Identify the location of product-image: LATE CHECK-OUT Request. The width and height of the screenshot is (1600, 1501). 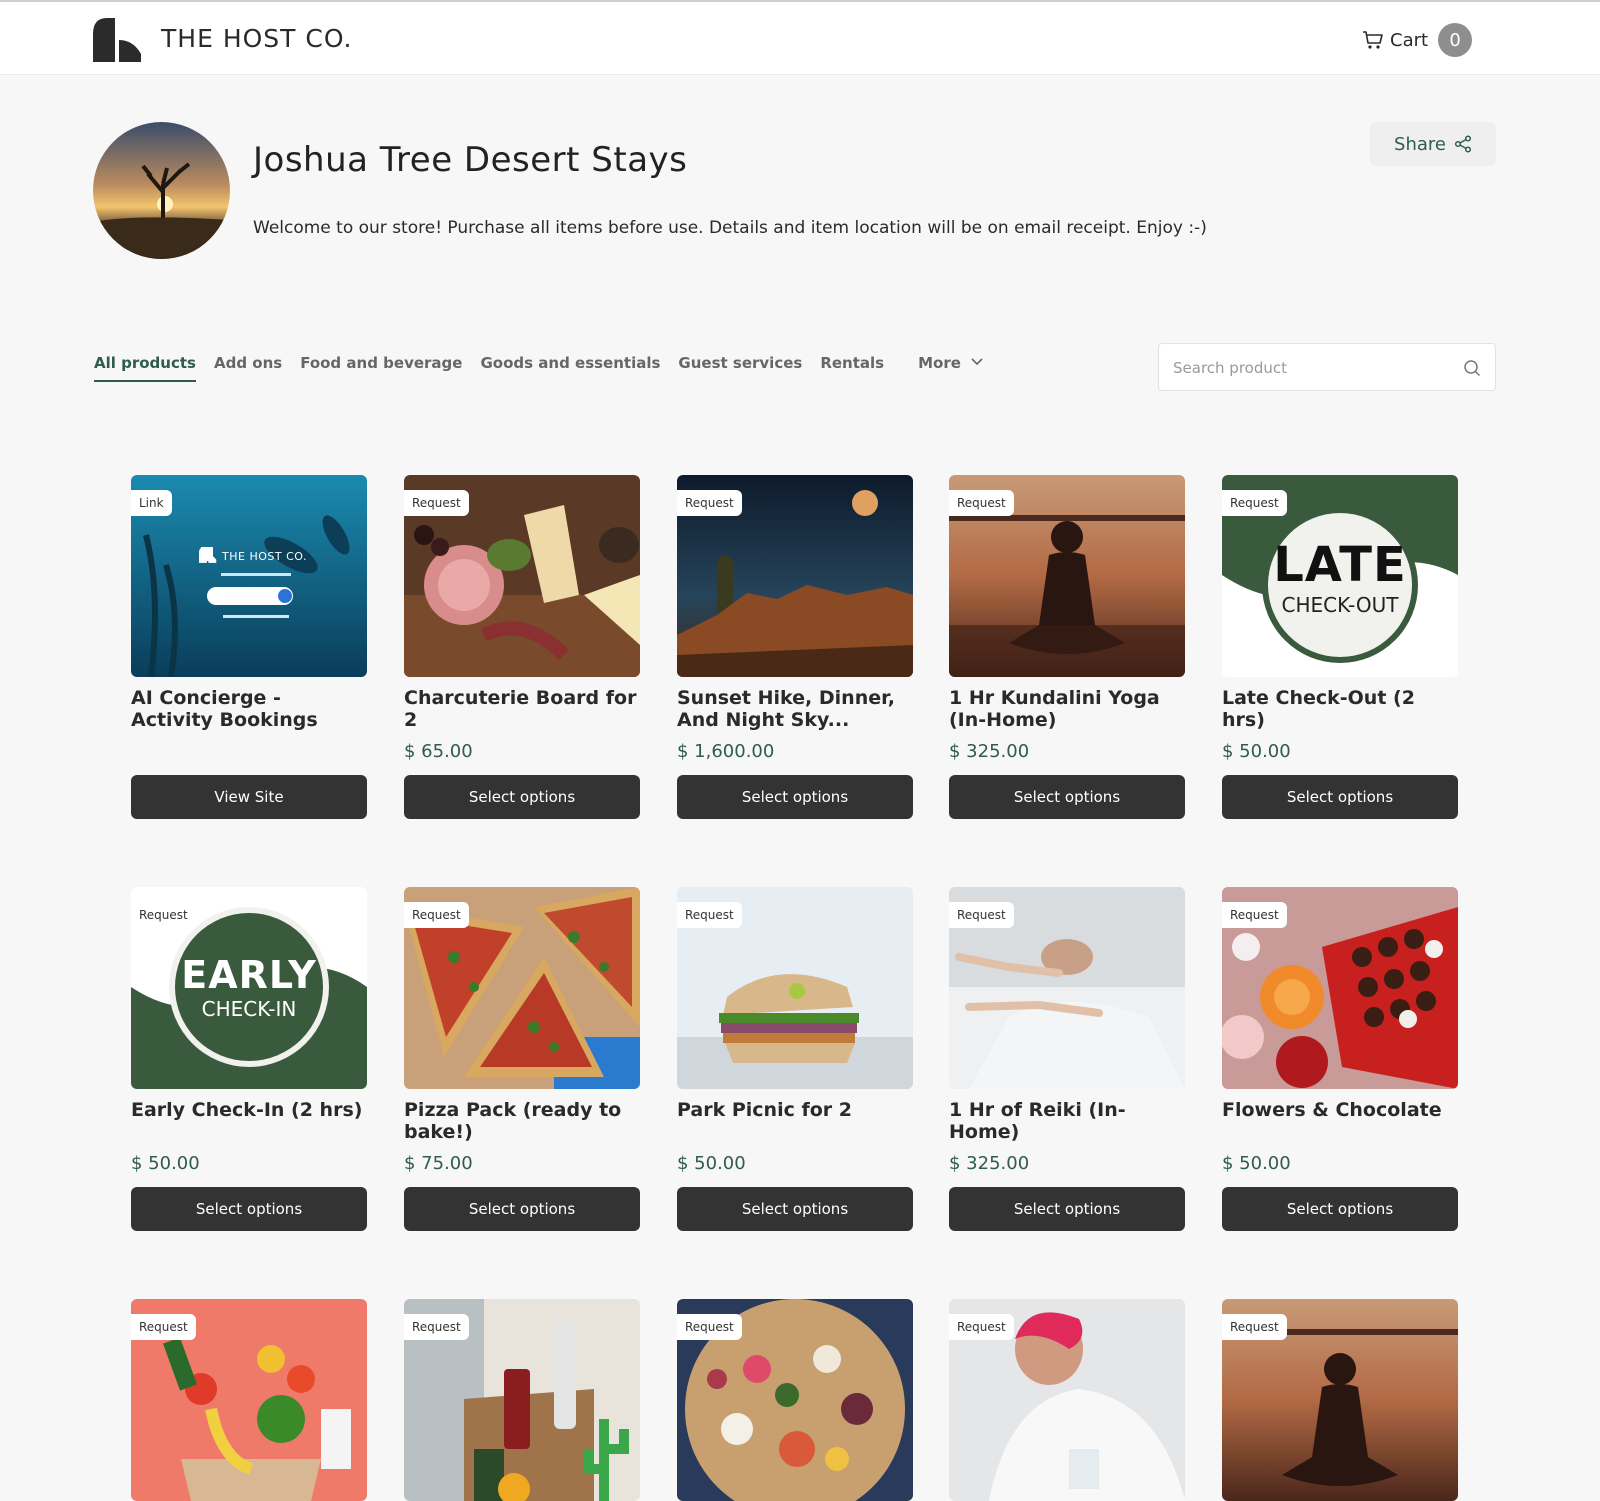
(1340, 576).